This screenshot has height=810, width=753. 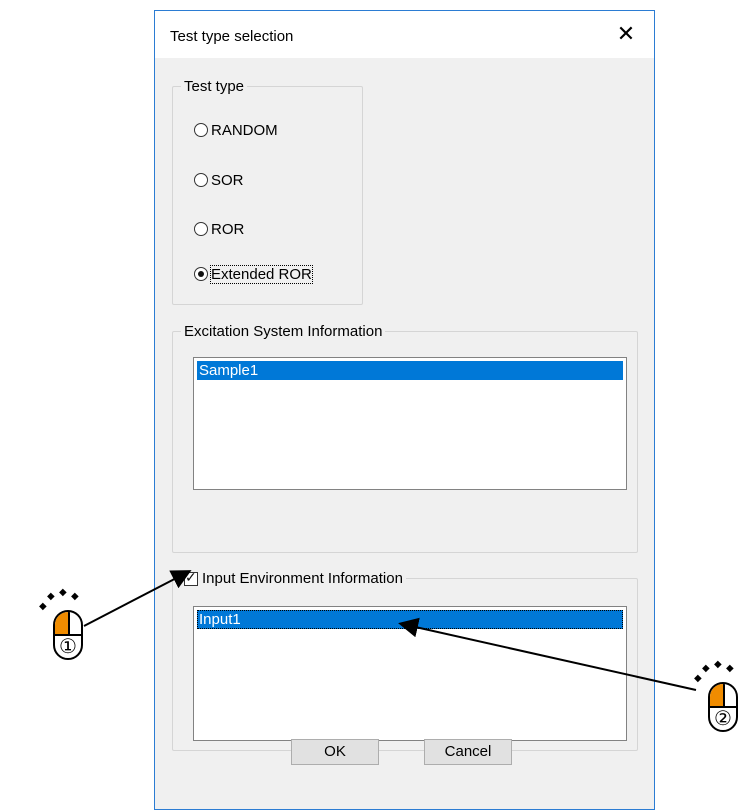 I want to click on arrow-to-list-item, so click(x=547, y=654).